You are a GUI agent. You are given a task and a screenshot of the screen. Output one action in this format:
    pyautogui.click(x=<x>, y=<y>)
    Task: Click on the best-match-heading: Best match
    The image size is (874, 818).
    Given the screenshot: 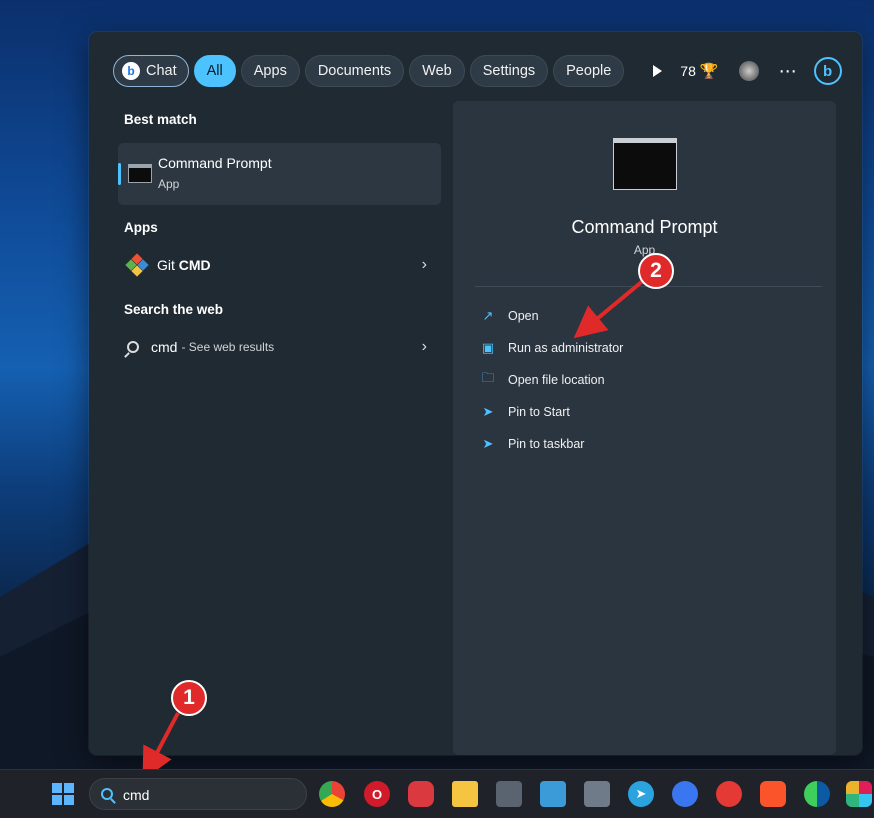 What is the action you would take?
    pyautogui.click(x=160, y=119)
    